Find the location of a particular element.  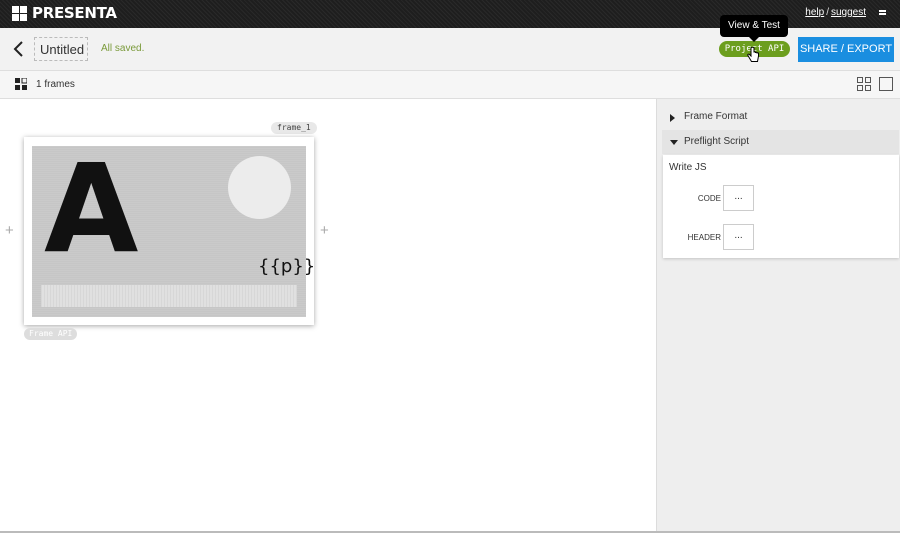

single-view-icon is located at coordinates (886, 84).